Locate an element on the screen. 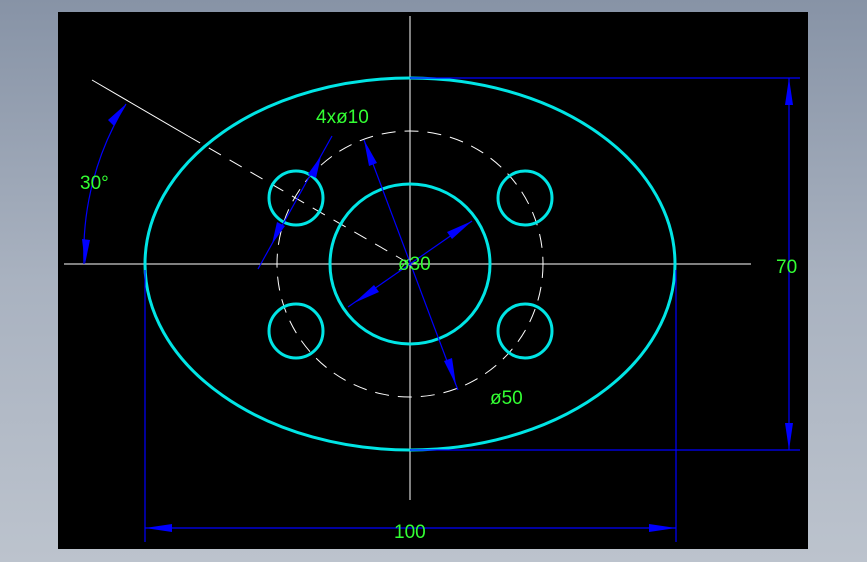 The height and width of the screenshot is (562, 867). hole-arrow-a is located at coordinates (314, 167).